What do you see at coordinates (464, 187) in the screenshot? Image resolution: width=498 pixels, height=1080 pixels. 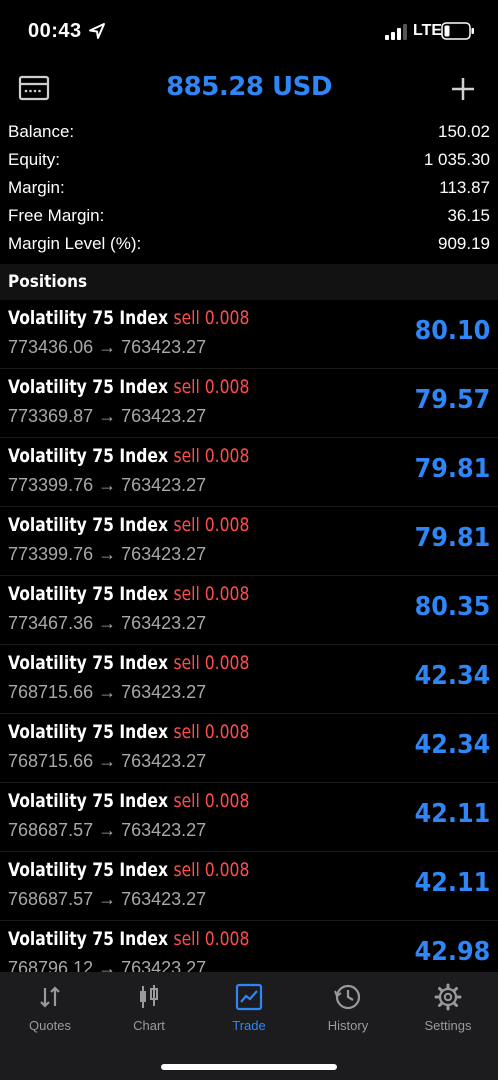 I see `summary-value: 113.87` at bounding box center [464, 187].